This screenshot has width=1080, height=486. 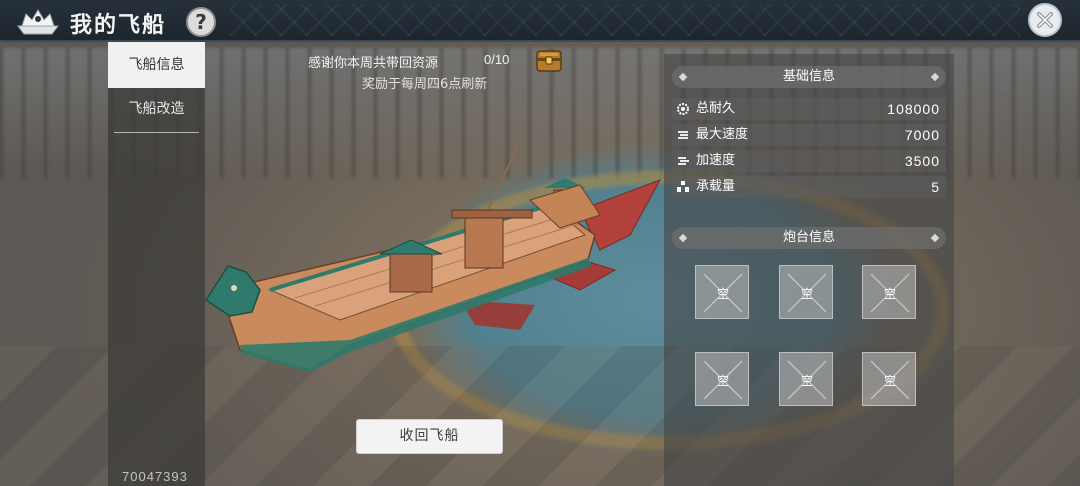 What do you see at coordinates (716, 186) in the screenshot?
I see `stat-label: 承载量` at bounding box center [716, 186].